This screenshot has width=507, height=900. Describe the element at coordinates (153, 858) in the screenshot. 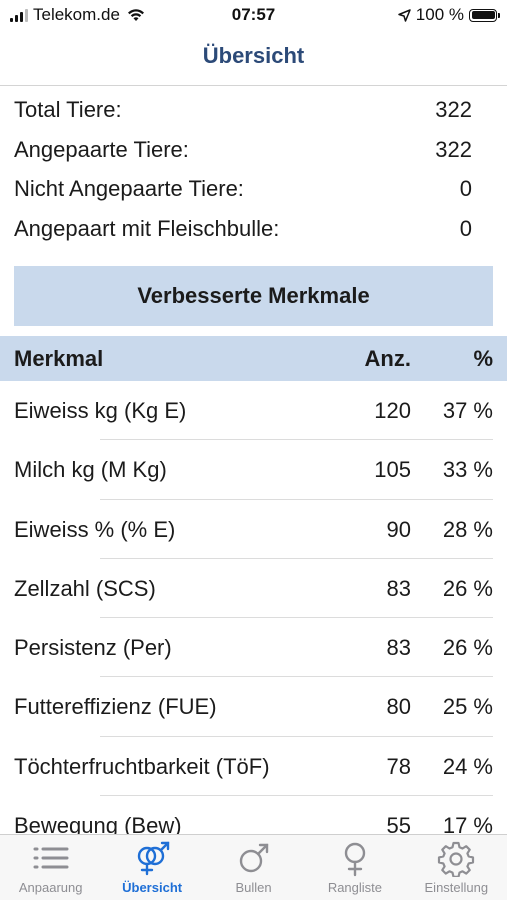

I see `couple-gender-icon` at that location.